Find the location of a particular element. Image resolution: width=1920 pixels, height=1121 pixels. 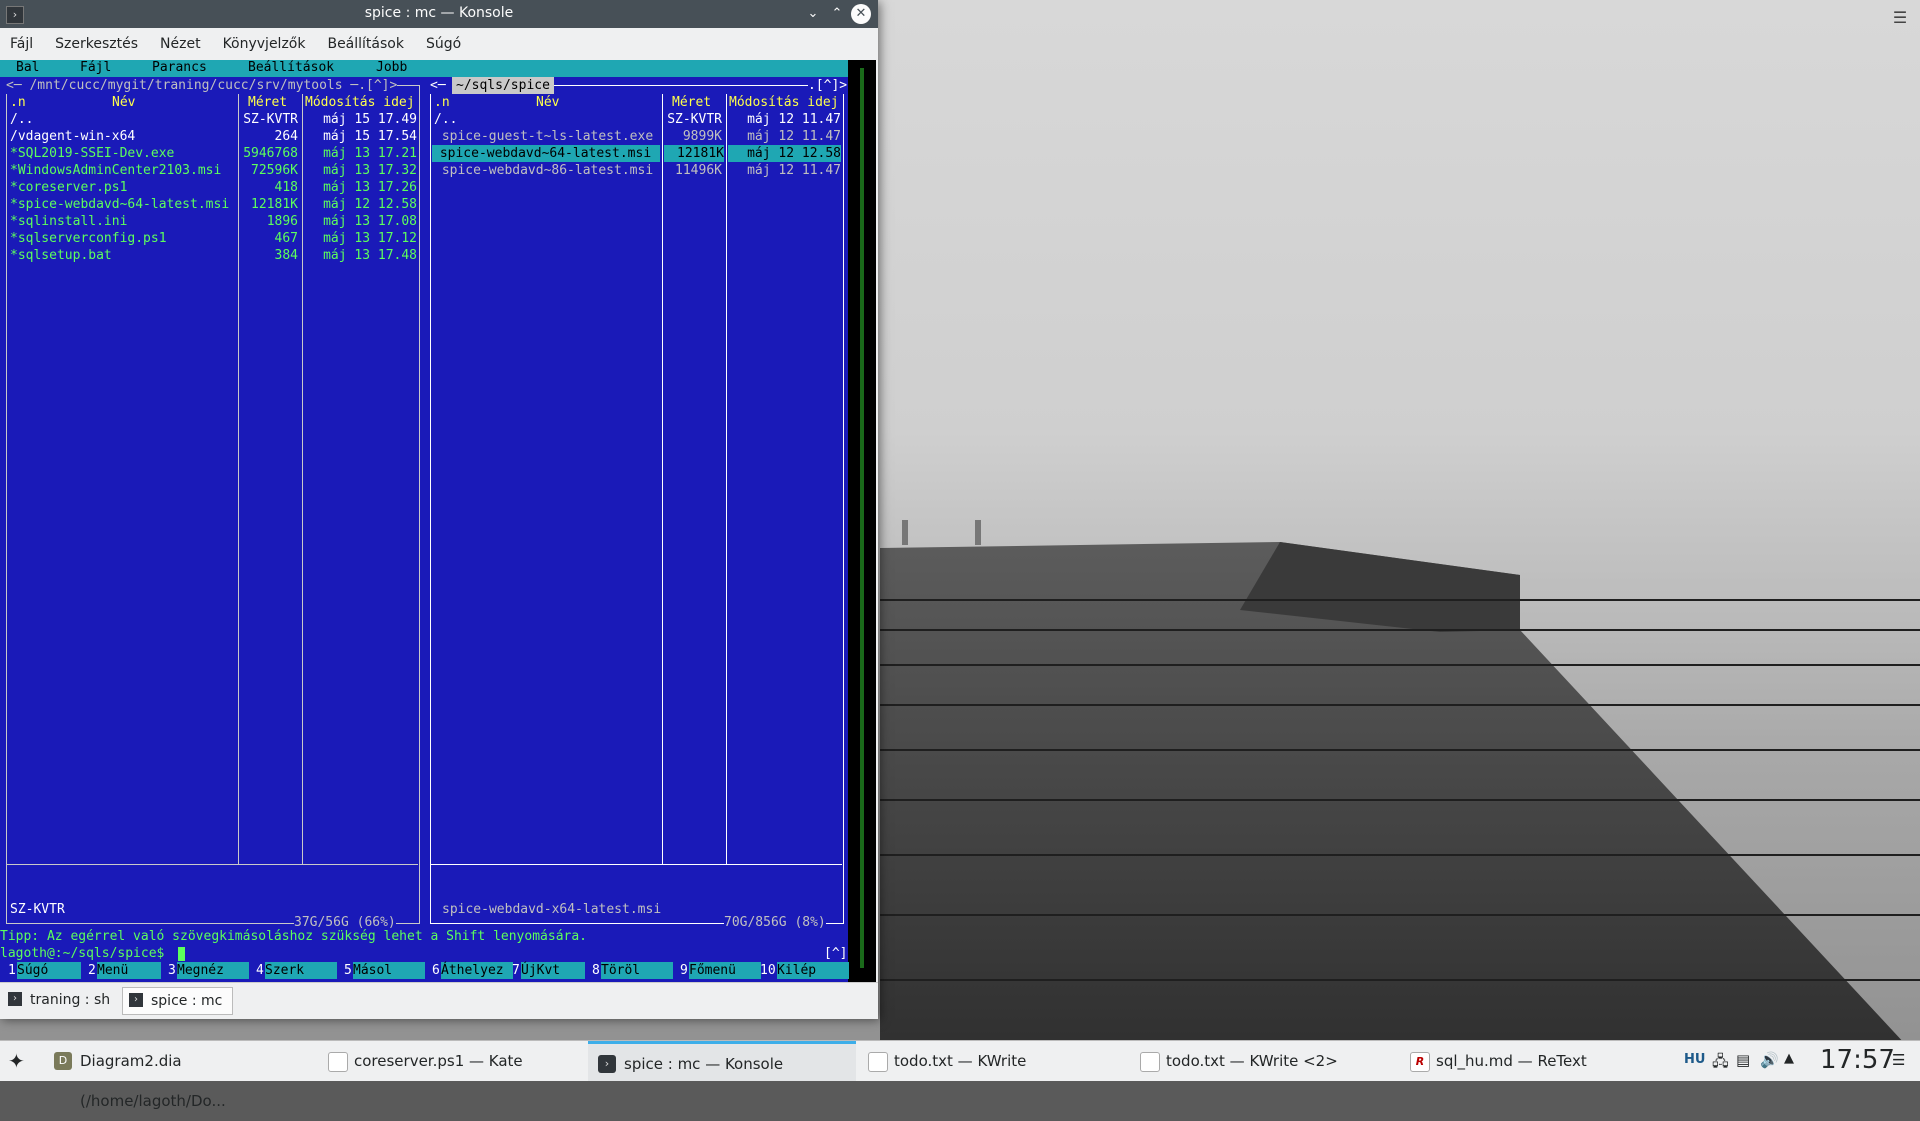

right-panel-corner: <─ is located at coordinates (442, 85).